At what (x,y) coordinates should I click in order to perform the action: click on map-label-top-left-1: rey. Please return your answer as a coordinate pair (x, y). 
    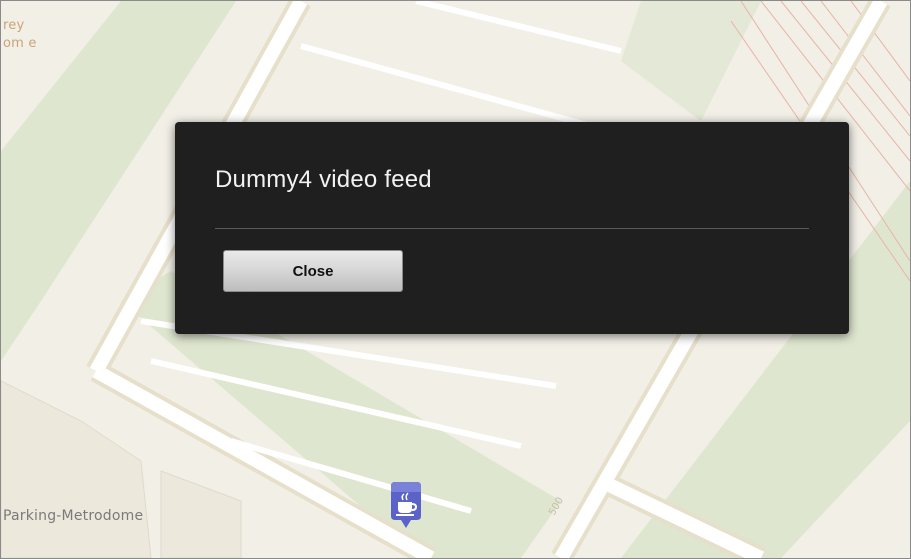
    Looking at the image, I should click on (14, 25).